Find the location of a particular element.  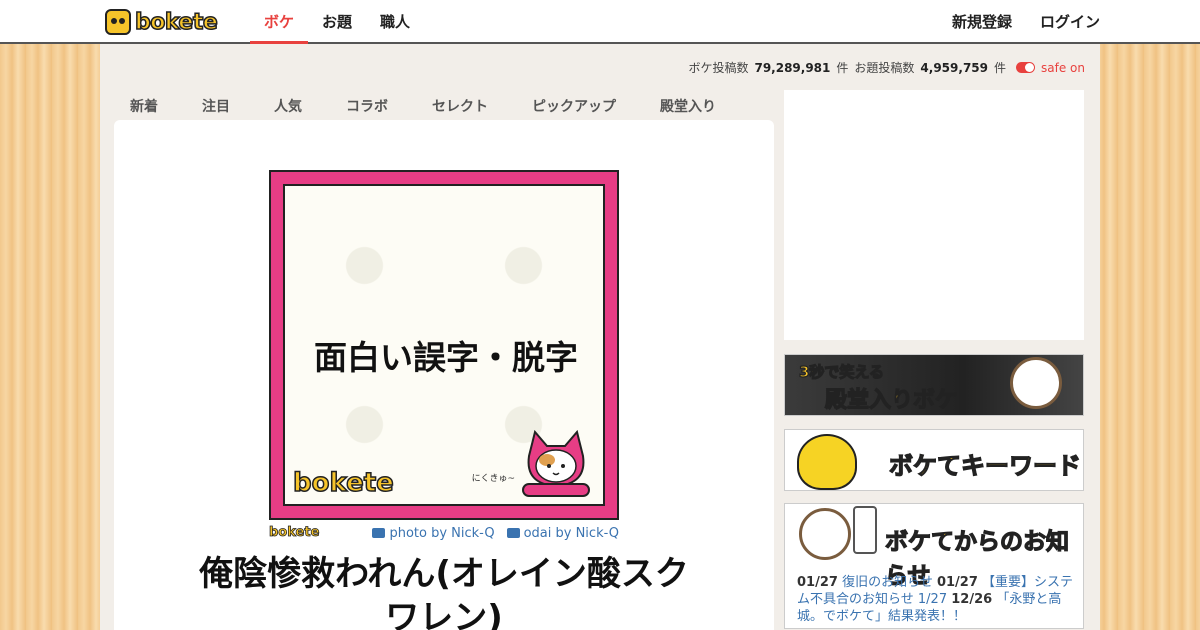

boke-count-label: ボケ投稿数 is located at coordinates (718, 68).